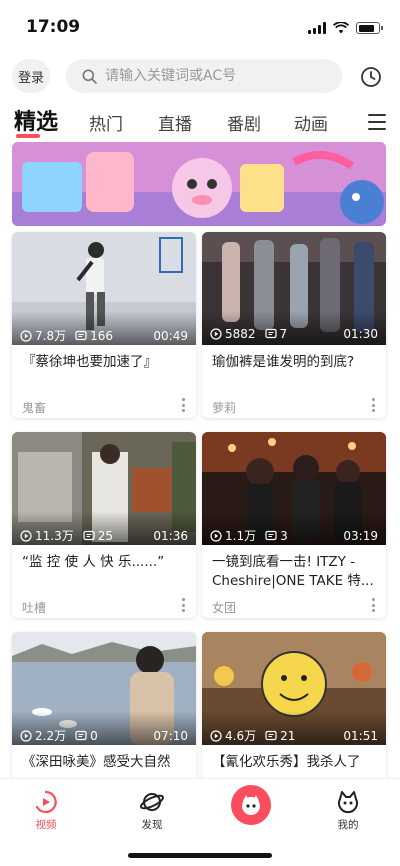 This screenshot has height=866, width=400. Describe the element at coordinates (170, 535) in the screenshot. I see `video-duration: 01:36` at that location.